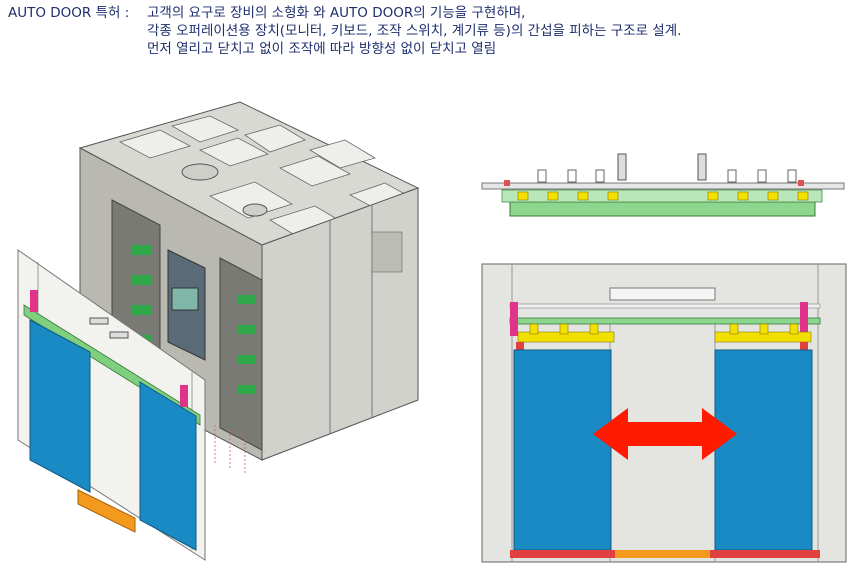 The width and height of the screenshot is (850, 573). What do you see at coordinates (69, 13) in the screenshot?
I see `patent-label: AUTO DOOR 특허 :` at bounding box center [69, 13].